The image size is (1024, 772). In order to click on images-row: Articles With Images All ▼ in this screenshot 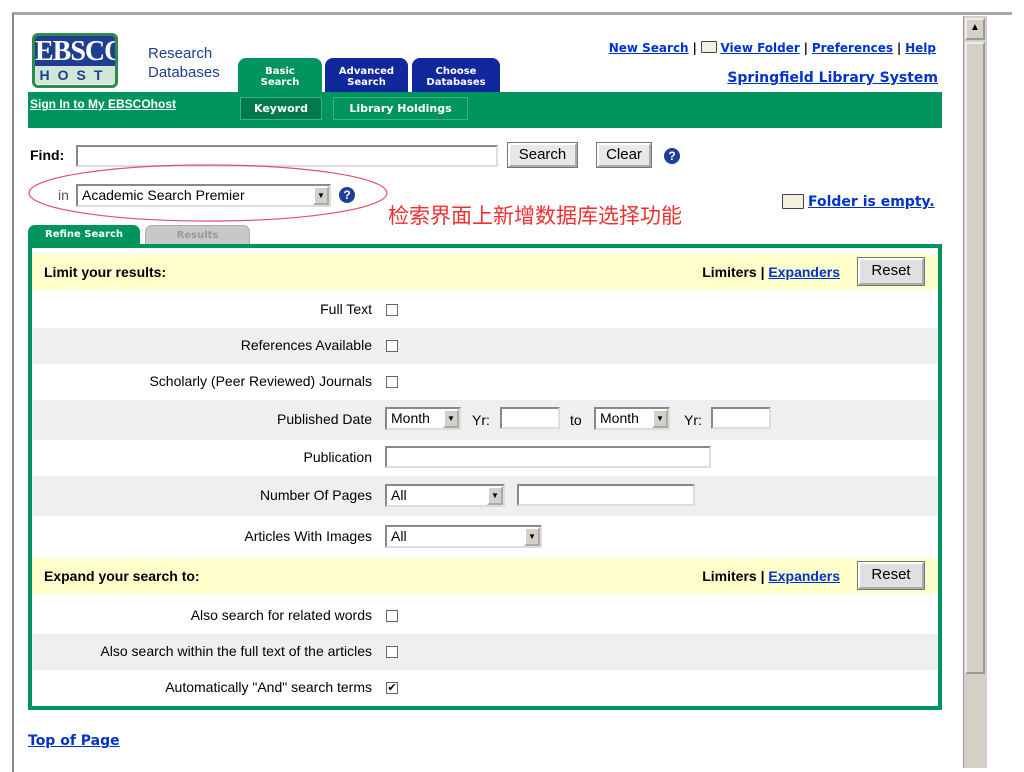, I will do `click(485, 536)`.